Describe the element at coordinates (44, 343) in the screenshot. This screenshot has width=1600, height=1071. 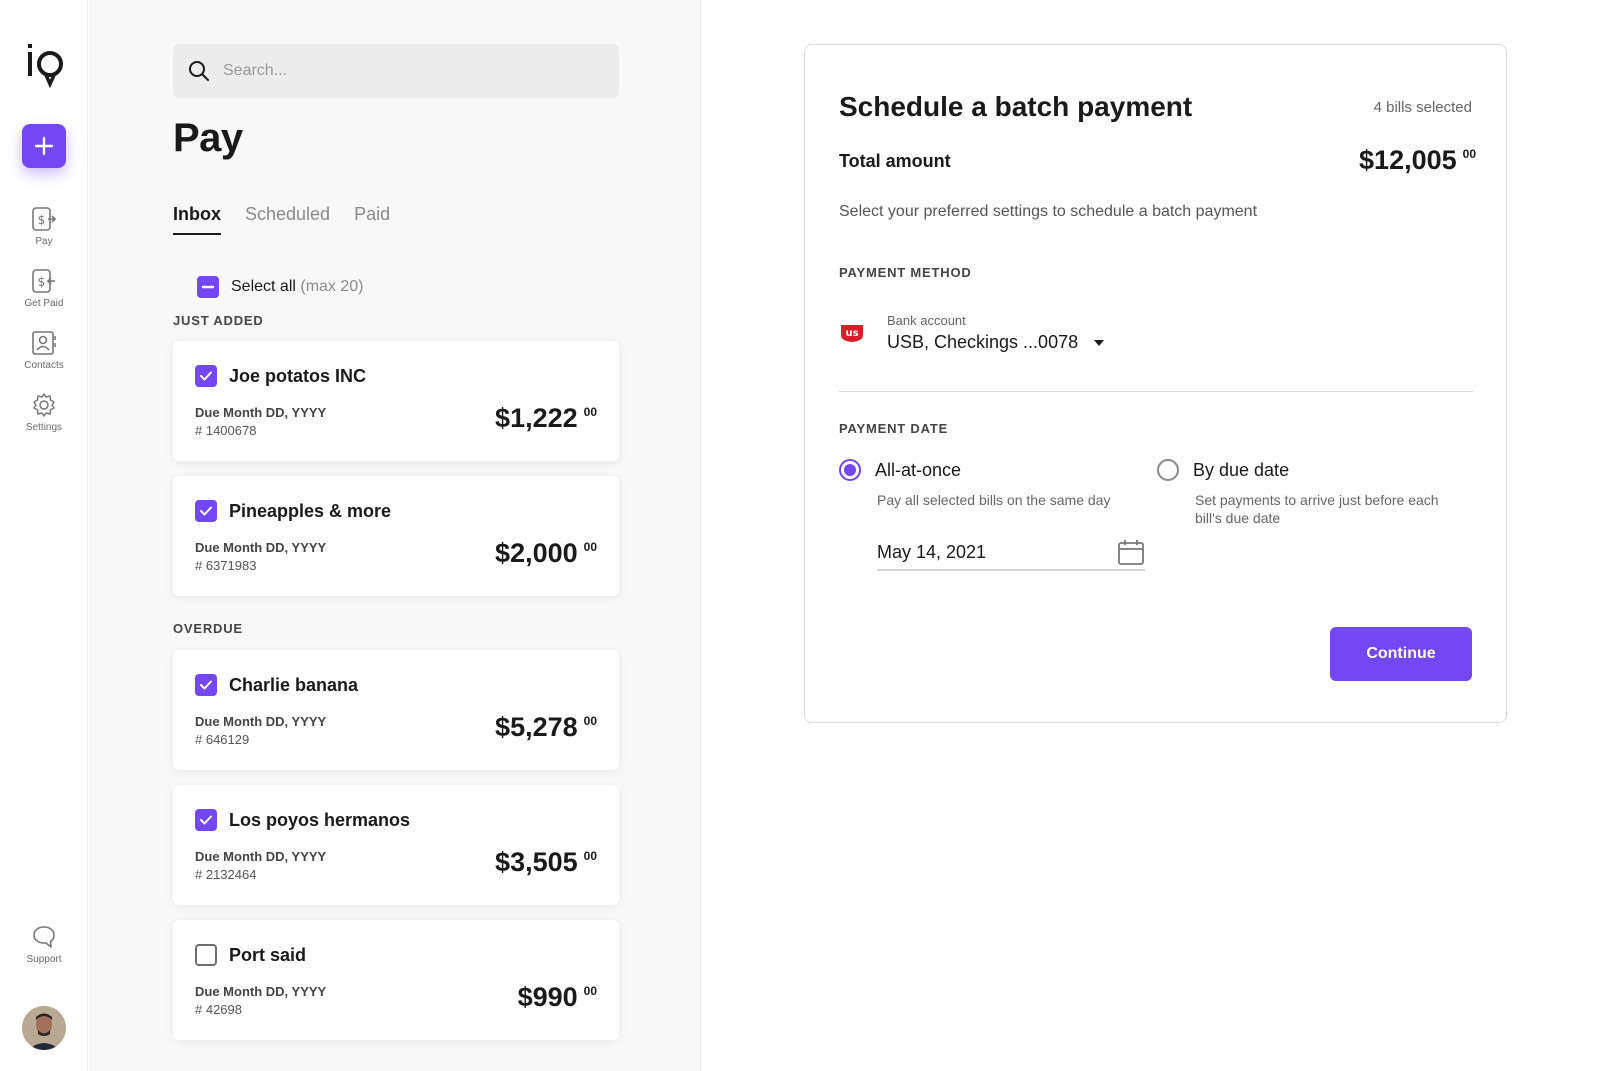
I see `contacts-icon` at that location.